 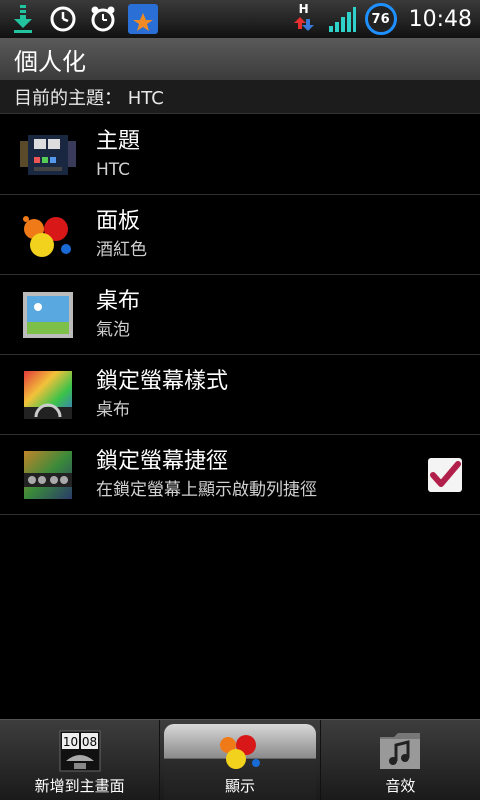 I want to click on tab-add-to-home: 10 08 新增到主畫面, so click(x=80, y=760).